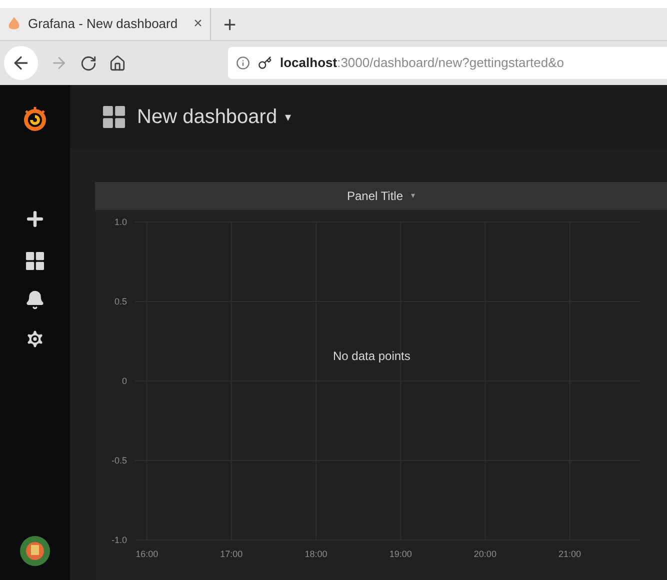 The width and height of the screenshot is (667, 580). Describe the element at coordinates (119, 461) in the screenshot. I see `y-tick-label: -0.5` at that location.